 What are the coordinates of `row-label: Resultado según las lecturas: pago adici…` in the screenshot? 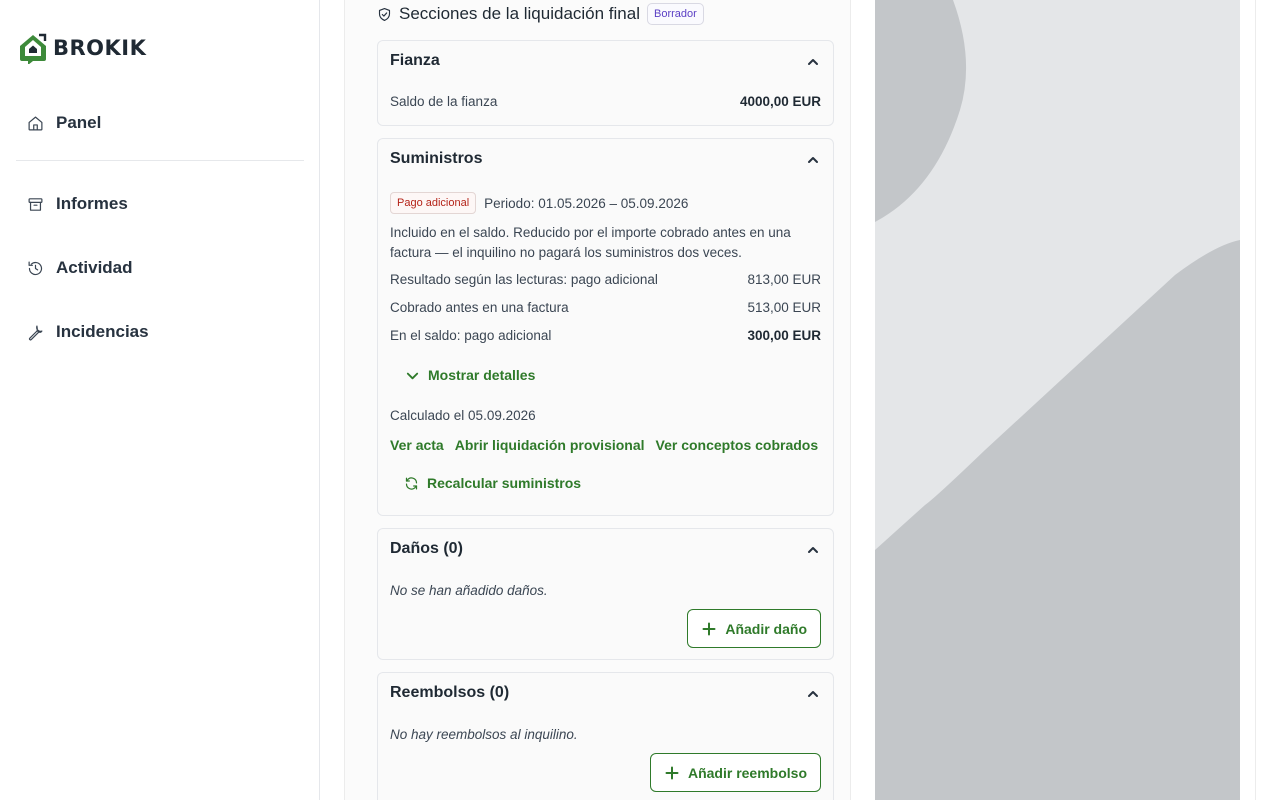 It's located at (524, 279).